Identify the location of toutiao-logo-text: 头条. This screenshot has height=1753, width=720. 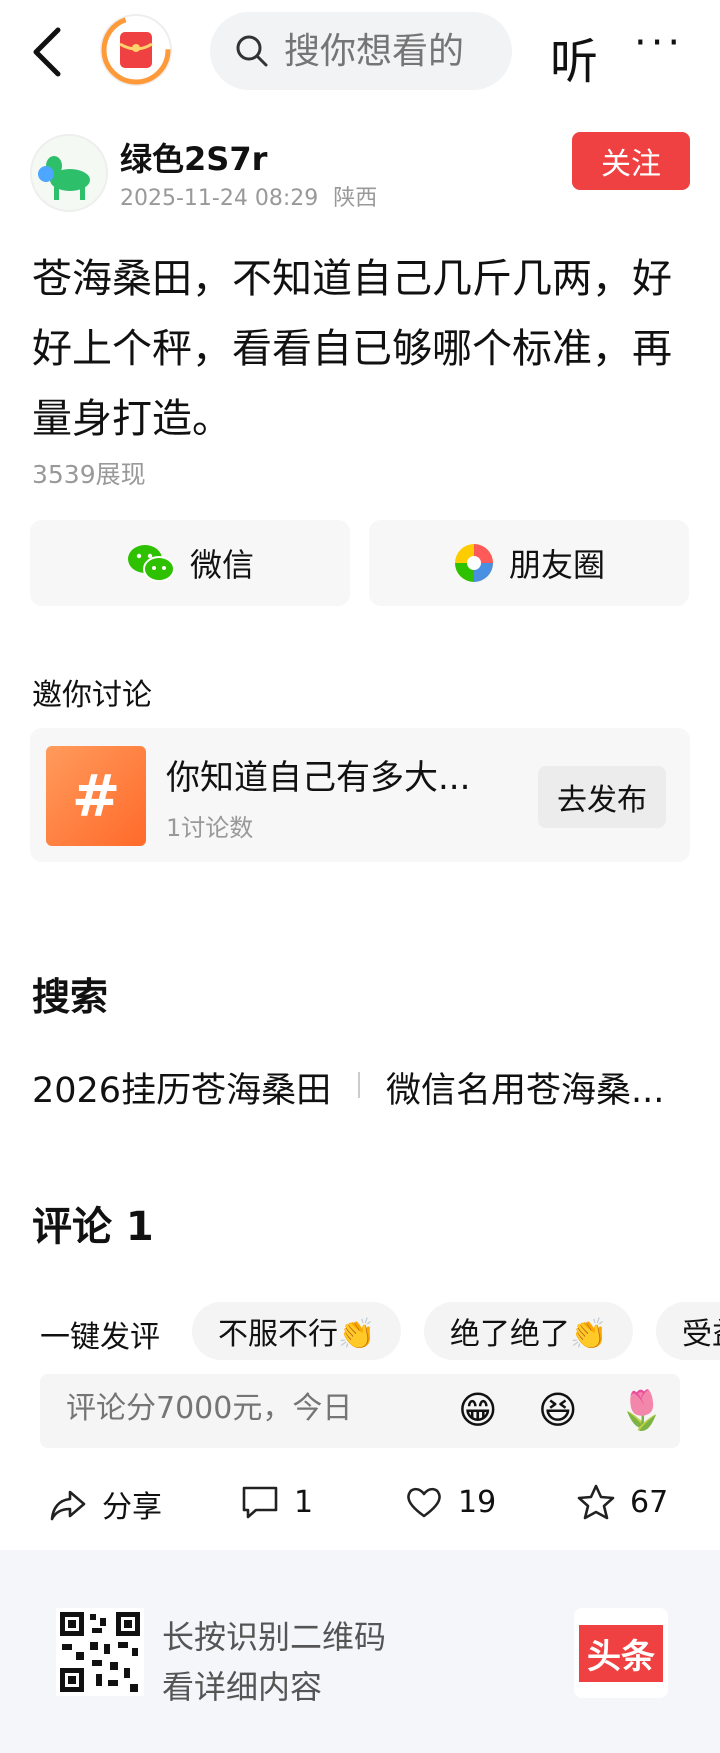
(621, 1653).